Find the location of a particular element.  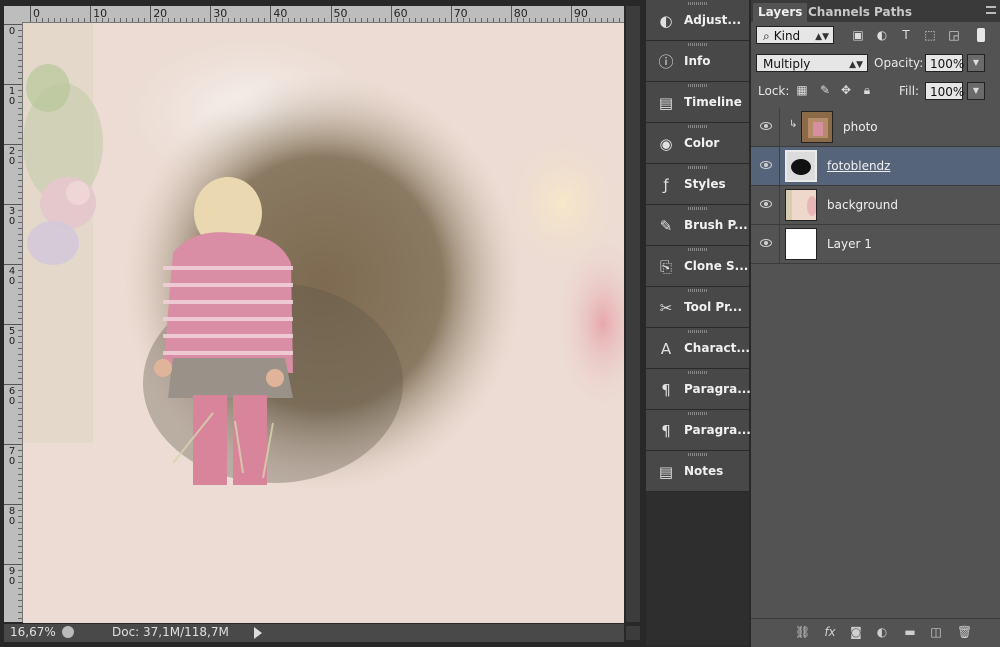

fill-slider-toggle: ▼ is located at coordinates (976, 91).